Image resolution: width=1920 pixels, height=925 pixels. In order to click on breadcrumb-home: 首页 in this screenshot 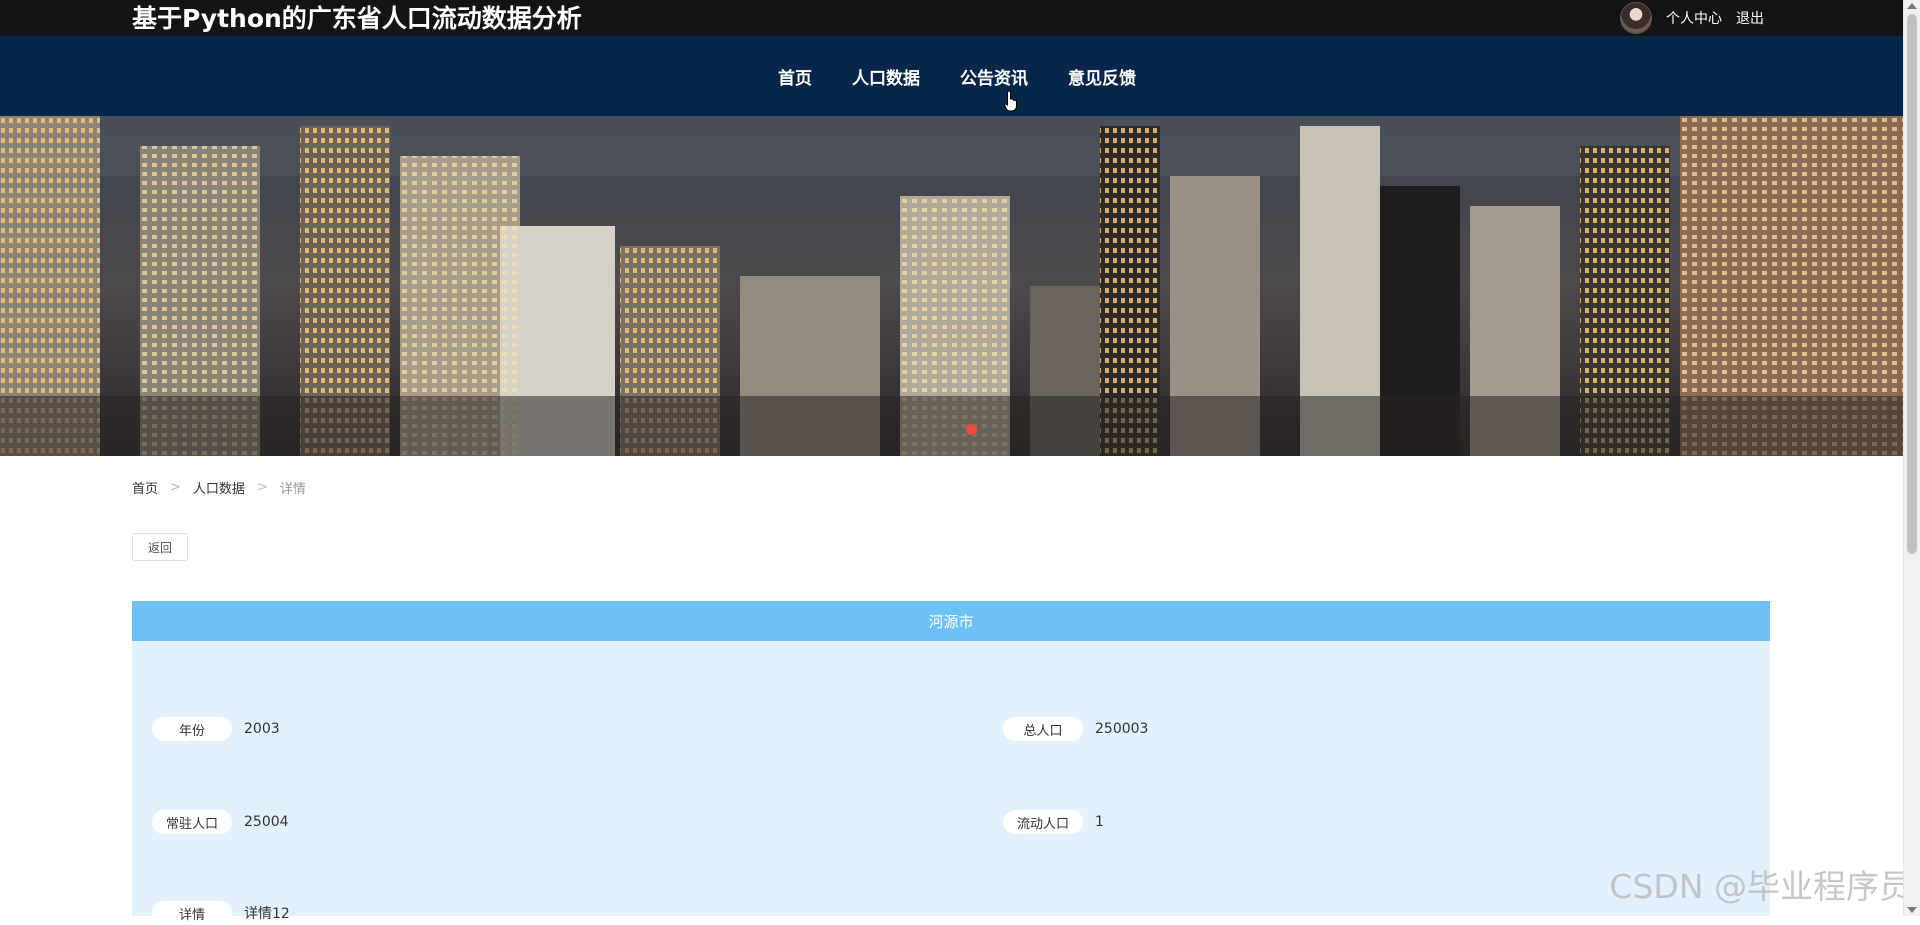, I will do `click(145, 487)`.